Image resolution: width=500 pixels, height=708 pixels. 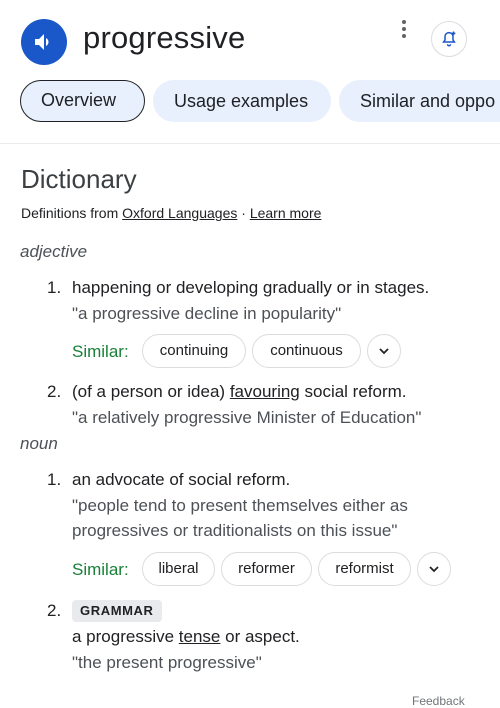 I want to click on definition: a progressive tense or aspect., so click(x=186, y=637).